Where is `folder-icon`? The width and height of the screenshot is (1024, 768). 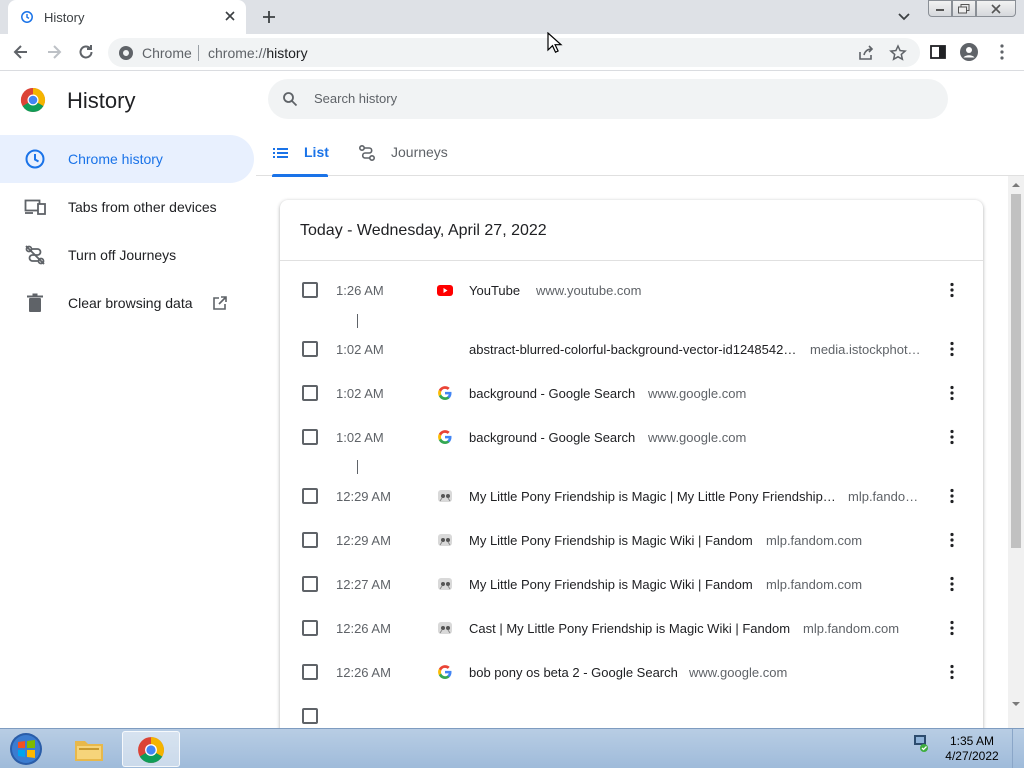 folder-icon is located at coordinates (89, 751).